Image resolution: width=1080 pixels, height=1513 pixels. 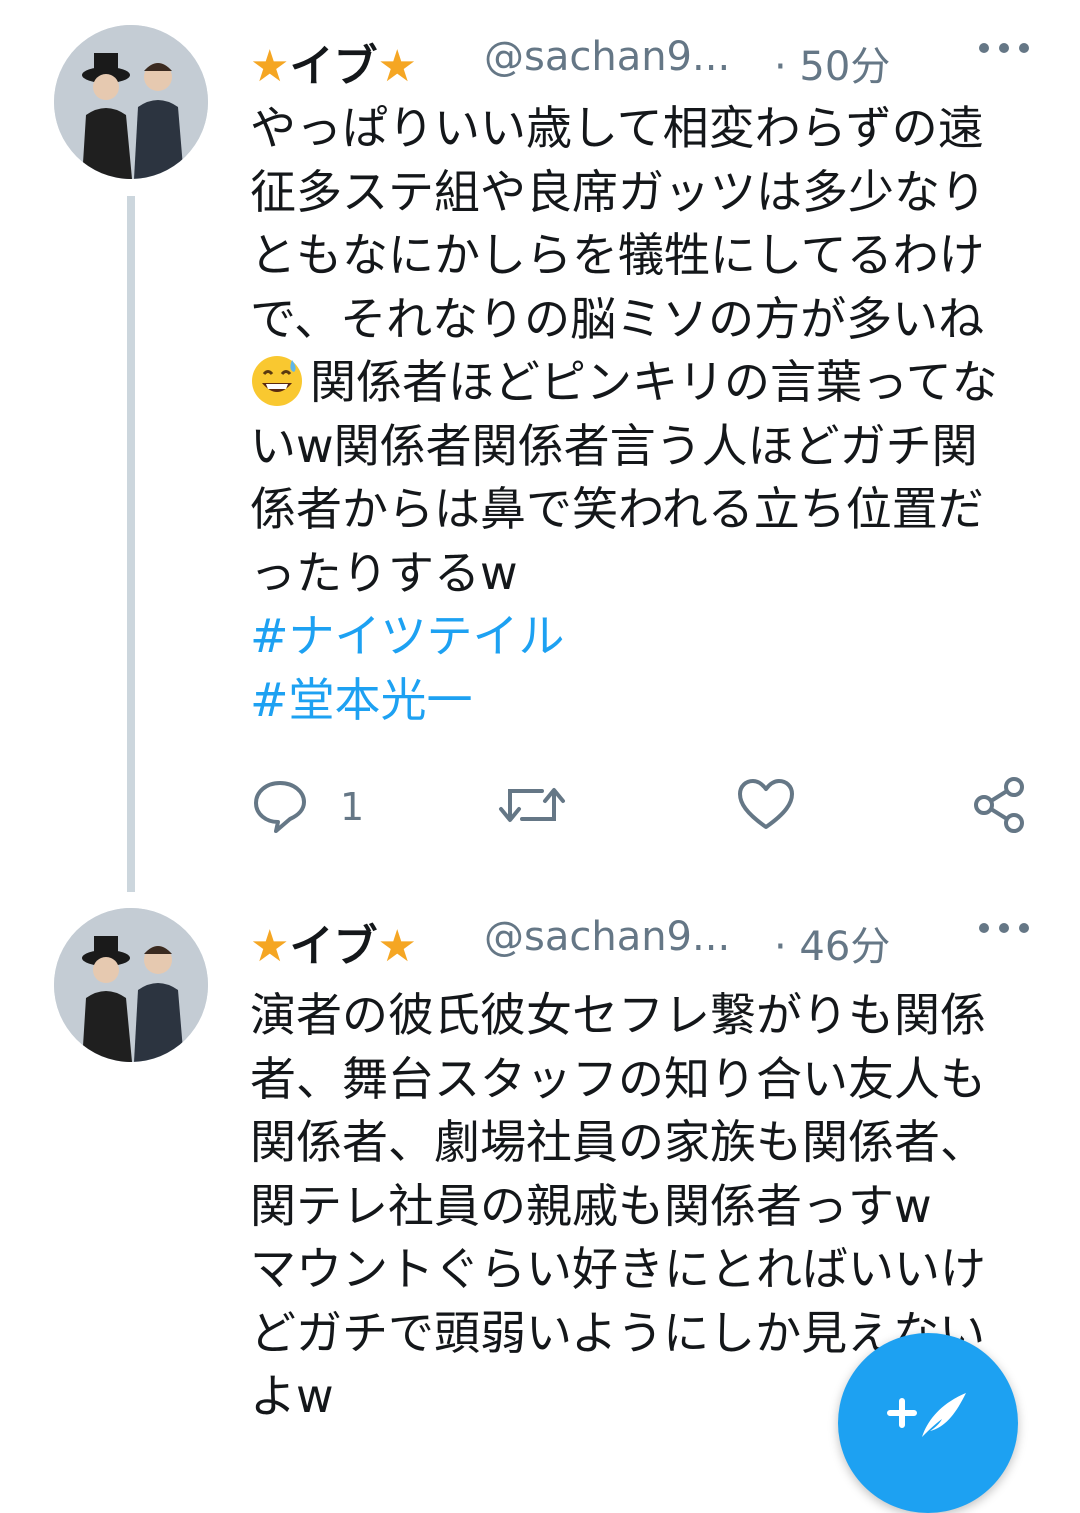 What do you see at coordinates (384, 572) in the screenshot?
I see `text-line: ったりするw` at bounding box center [384, 572].